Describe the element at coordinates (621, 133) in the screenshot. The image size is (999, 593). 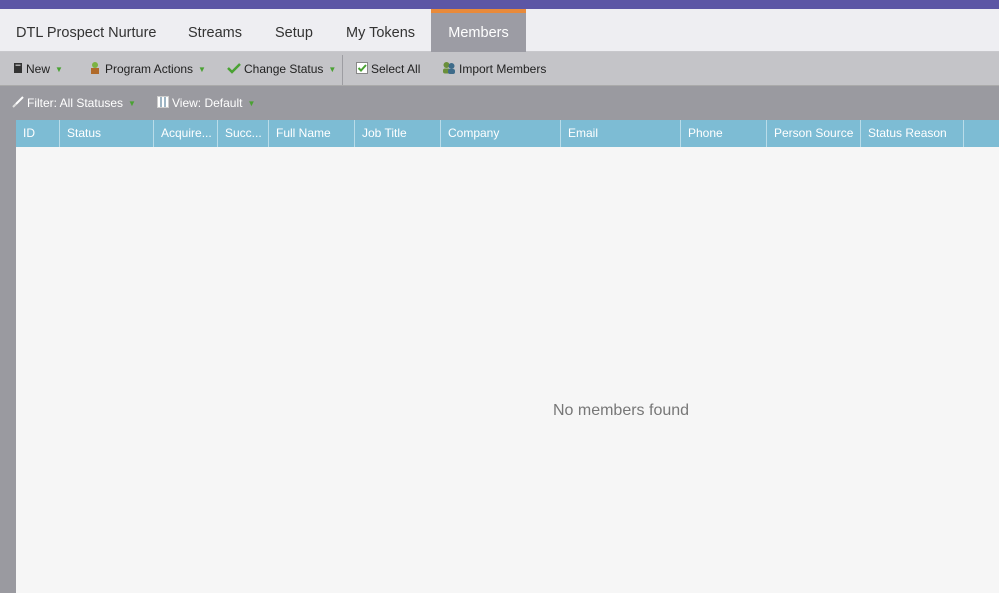
I see `column-email: Email` at that location.